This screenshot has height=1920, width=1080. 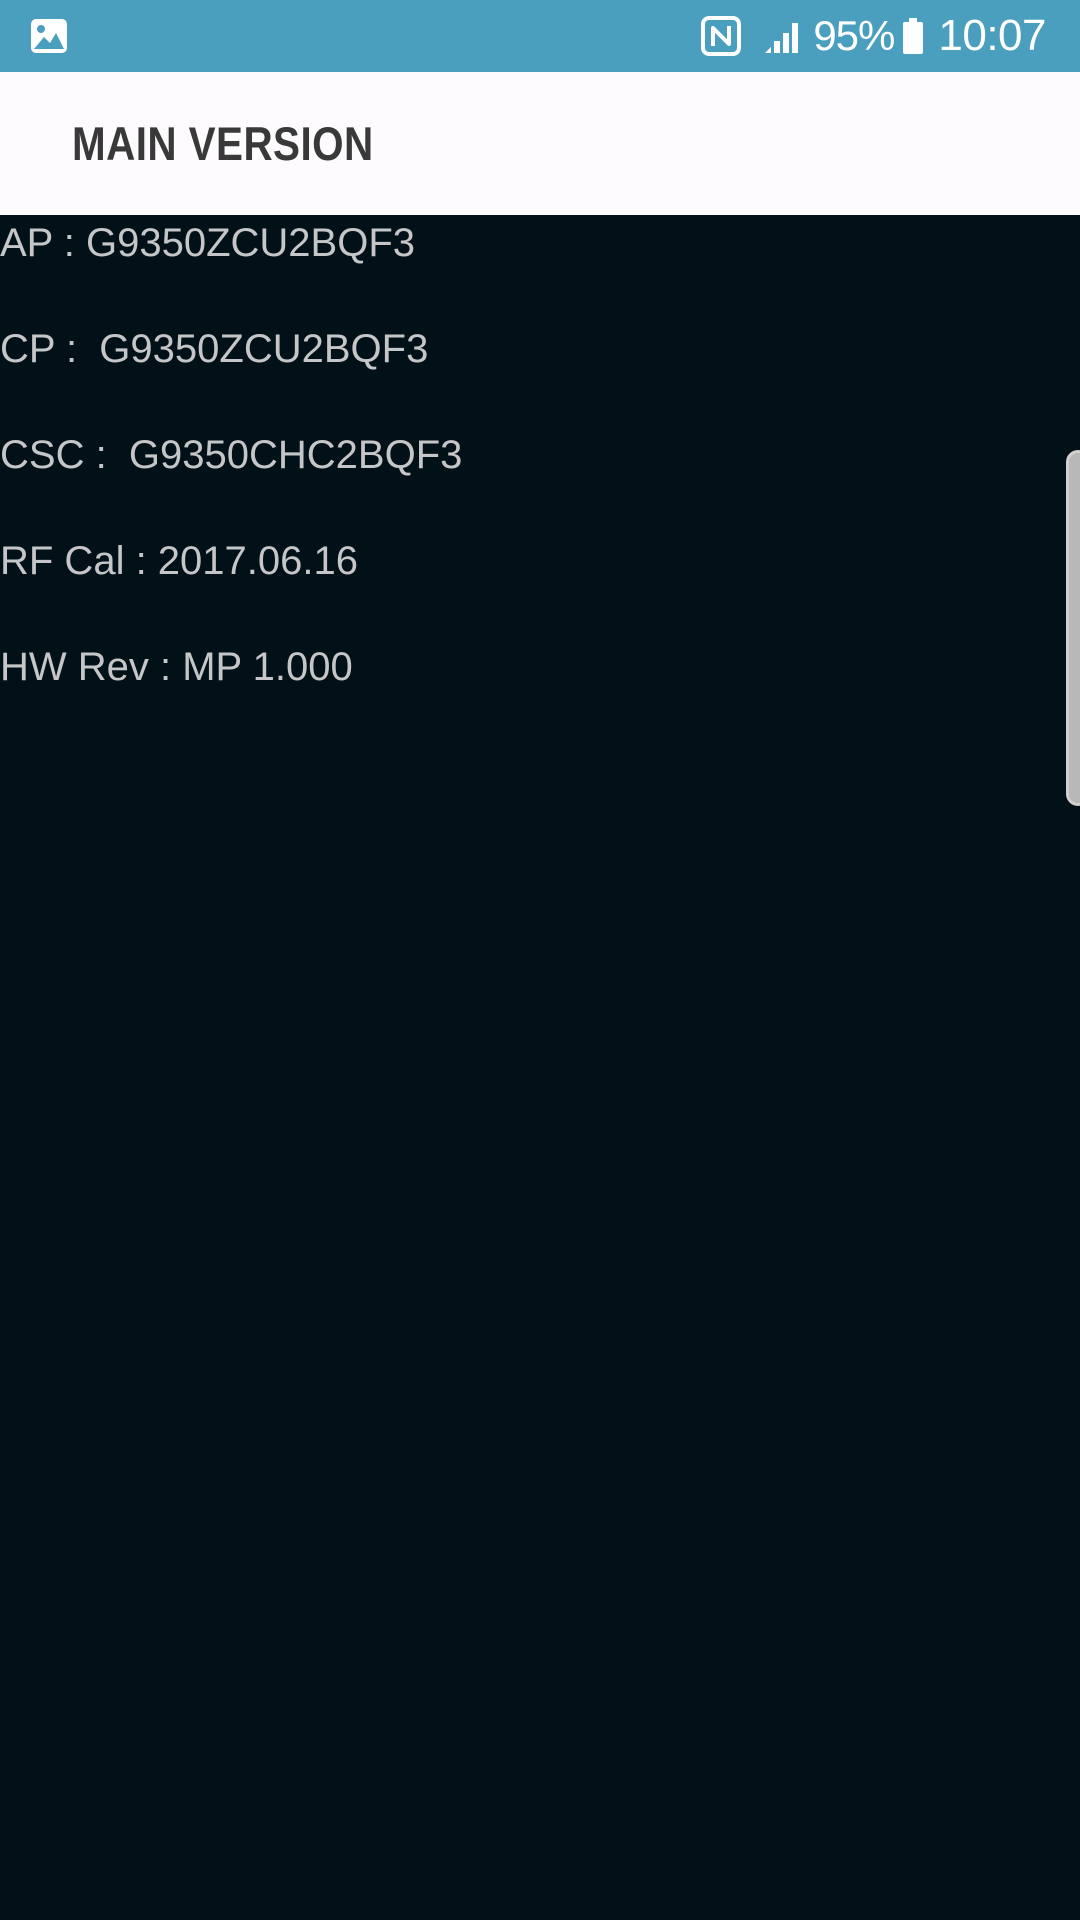 What do you see at coordinates (223, 143) in the screenshot?
I see `page-title: MAIN VERSION` at bounding box center [223, 143].